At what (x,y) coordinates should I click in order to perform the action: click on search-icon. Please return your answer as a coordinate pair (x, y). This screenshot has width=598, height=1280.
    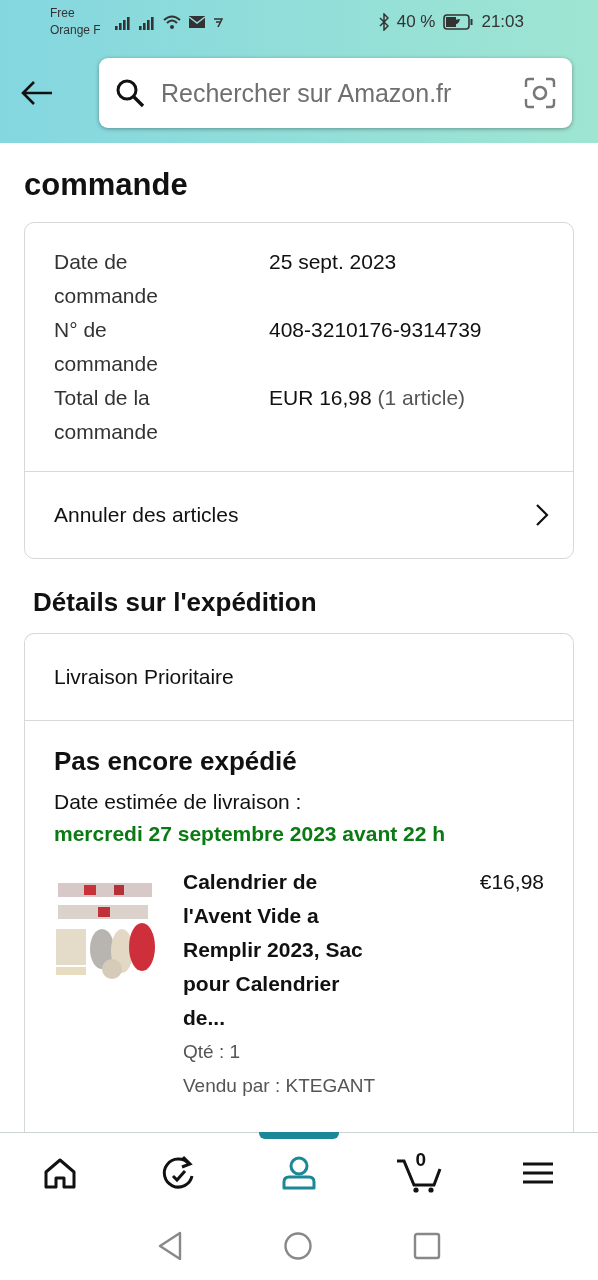
    Looking at the image, I should click on (130, 93).